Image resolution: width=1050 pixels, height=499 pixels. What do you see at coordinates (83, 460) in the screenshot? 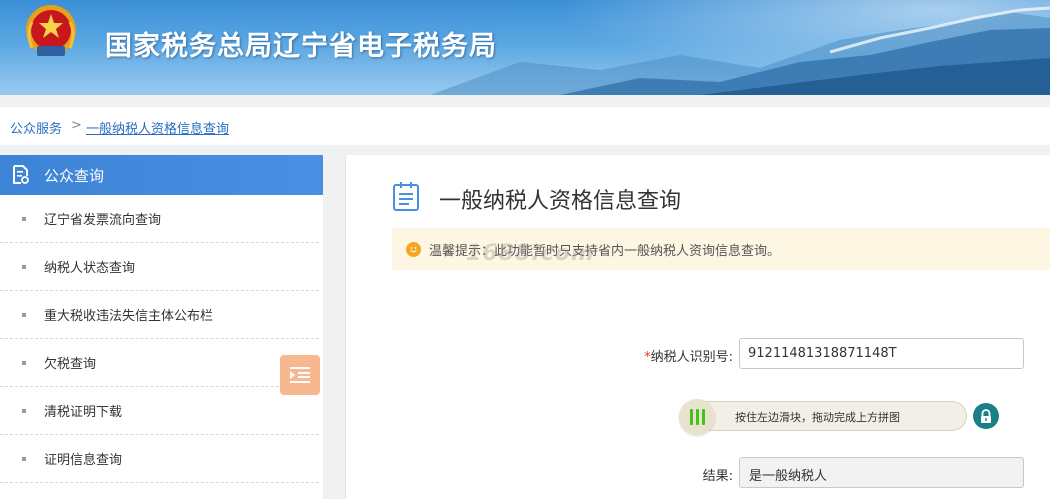
I see `sidebar-item-label: 证明信息查询` at bounding box center [83, 460].